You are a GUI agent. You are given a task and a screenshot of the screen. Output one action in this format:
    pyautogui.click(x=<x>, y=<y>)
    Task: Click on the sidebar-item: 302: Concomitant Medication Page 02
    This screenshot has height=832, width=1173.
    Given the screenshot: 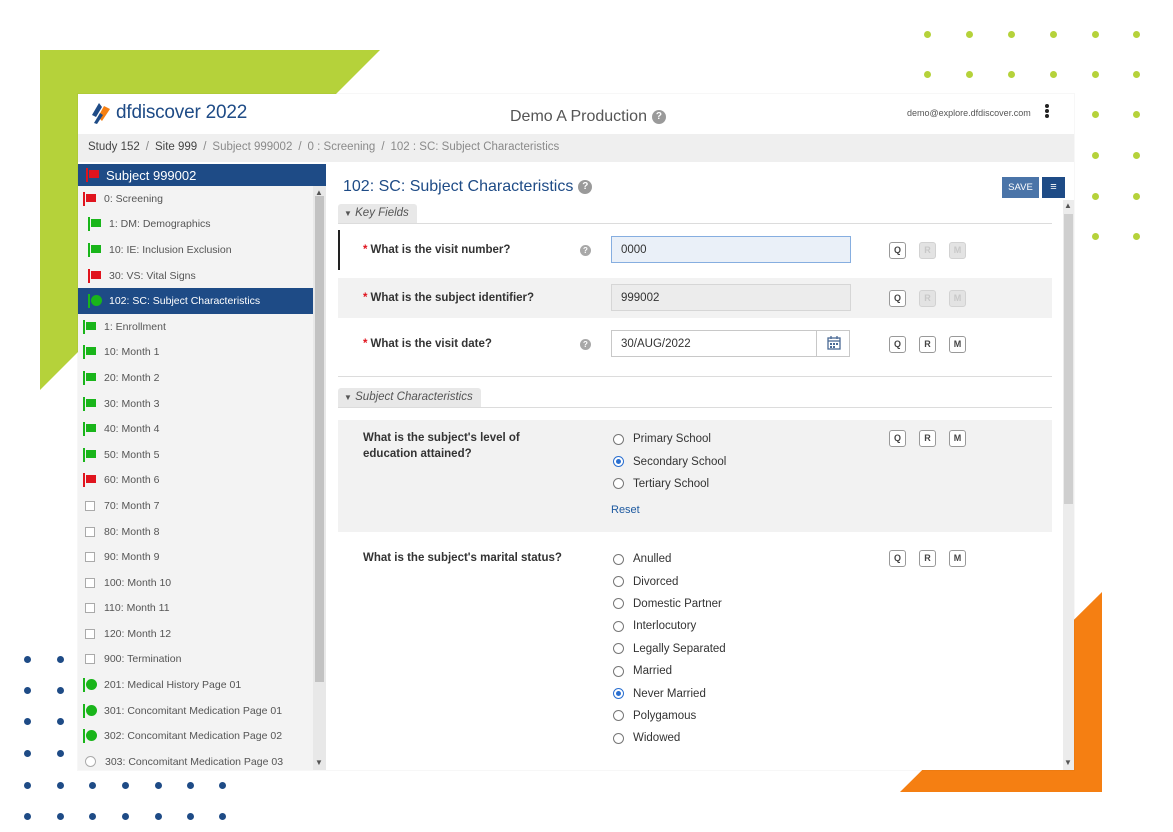 What is the action you would take?
    pyautogui.click(x=195, y=736)
    